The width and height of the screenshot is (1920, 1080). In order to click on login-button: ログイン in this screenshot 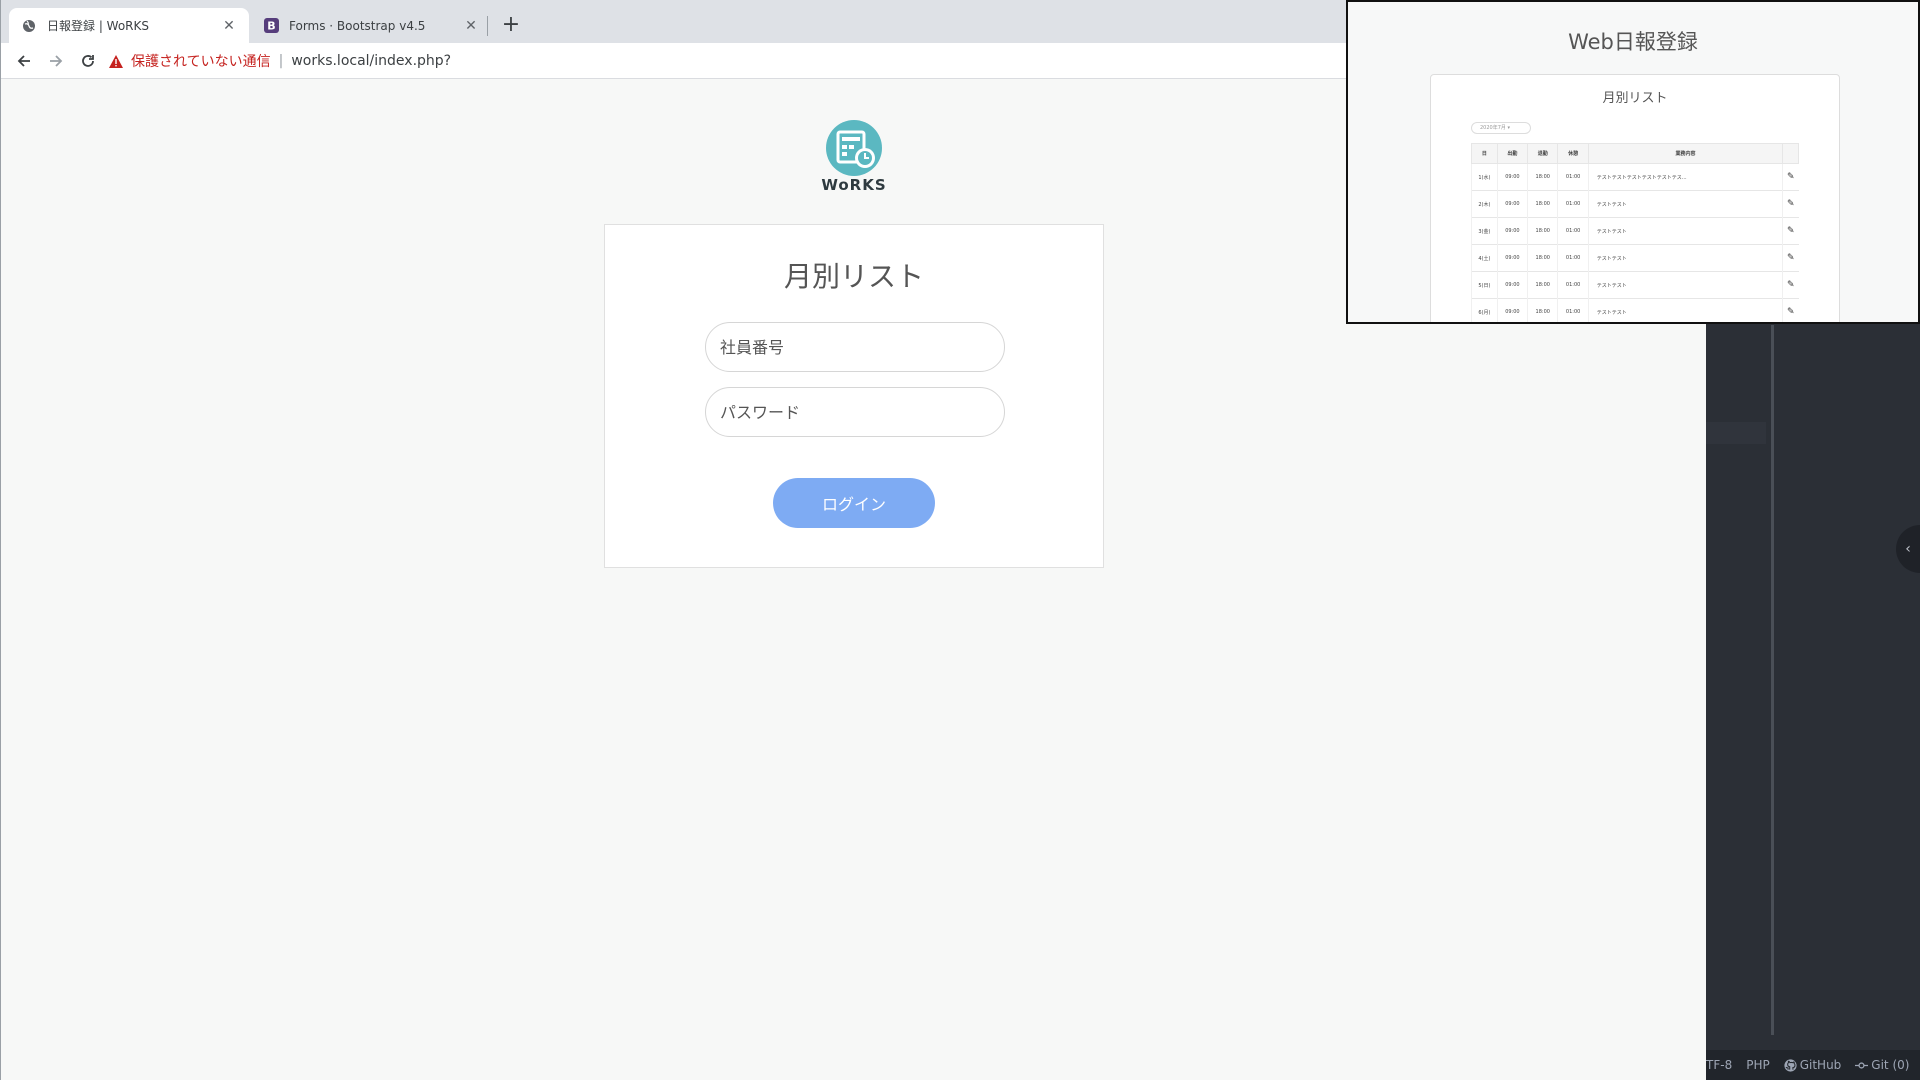, I will do `click(854, 503)`.